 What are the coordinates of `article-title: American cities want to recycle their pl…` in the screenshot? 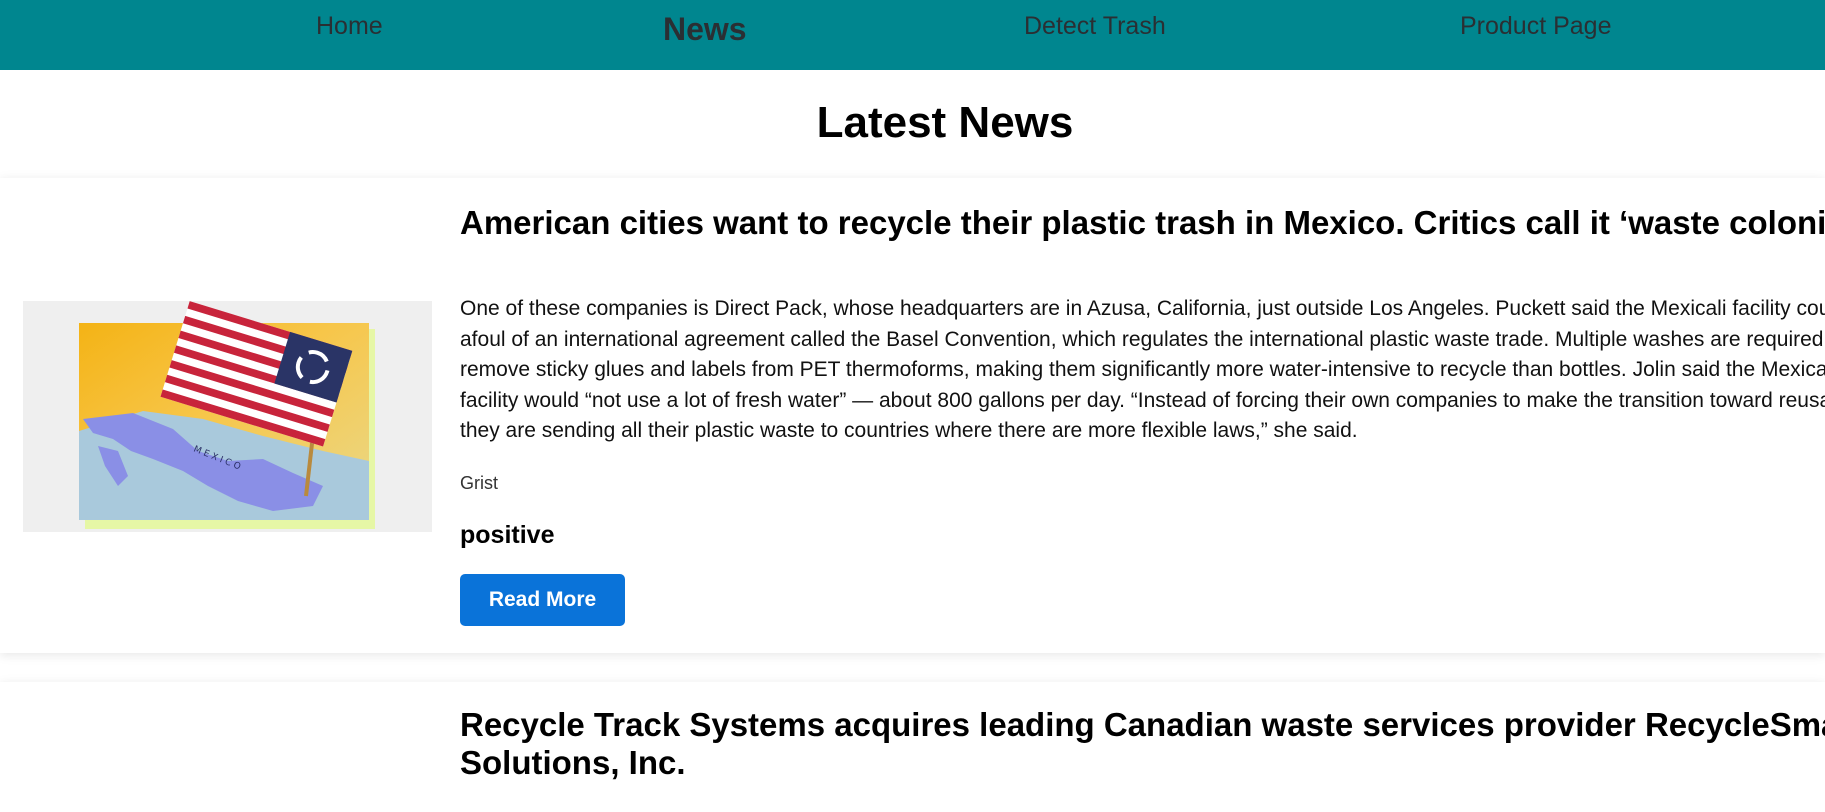 It's located at (1142, 223).